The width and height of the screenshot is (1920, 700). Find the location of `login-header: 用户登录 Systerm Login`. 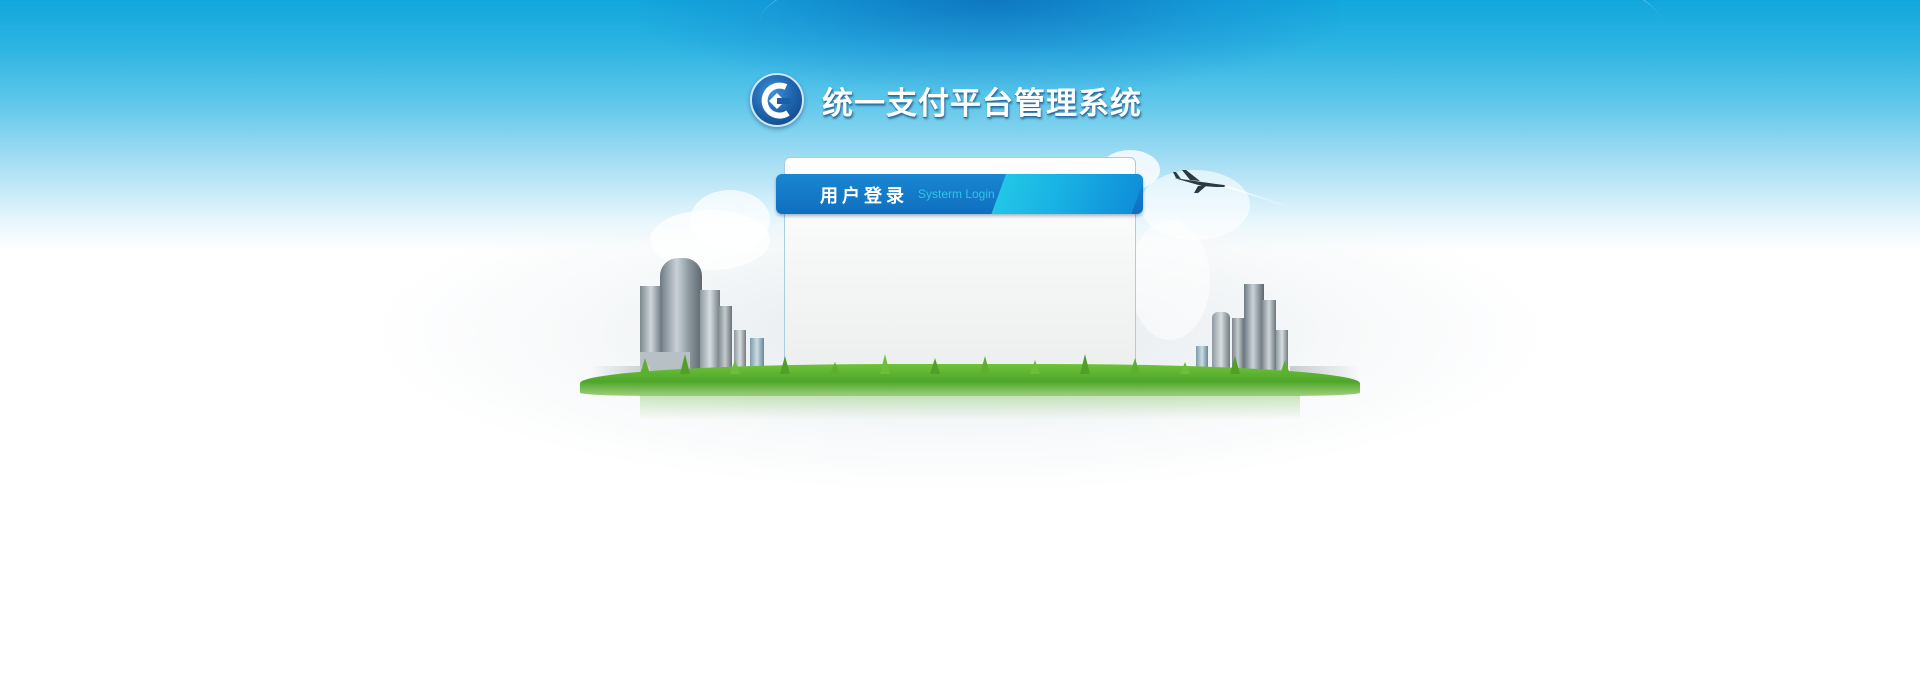

login-header: 用户登录 Systerm Login is located at coordinates (959, 194).